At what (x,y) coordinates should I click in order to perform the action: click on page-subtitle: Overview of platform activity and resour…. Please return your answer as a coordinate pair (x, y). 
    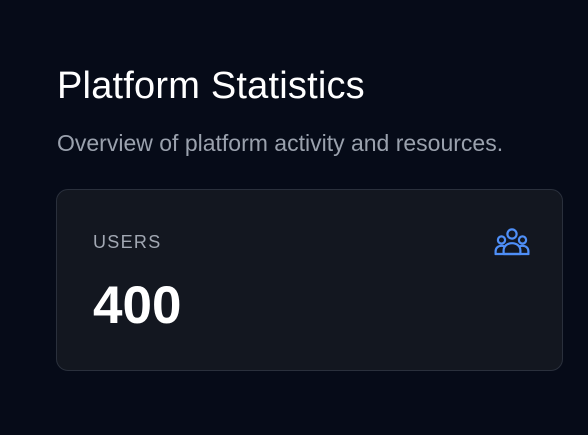
    Looking at the image, I should click on (280, 143).